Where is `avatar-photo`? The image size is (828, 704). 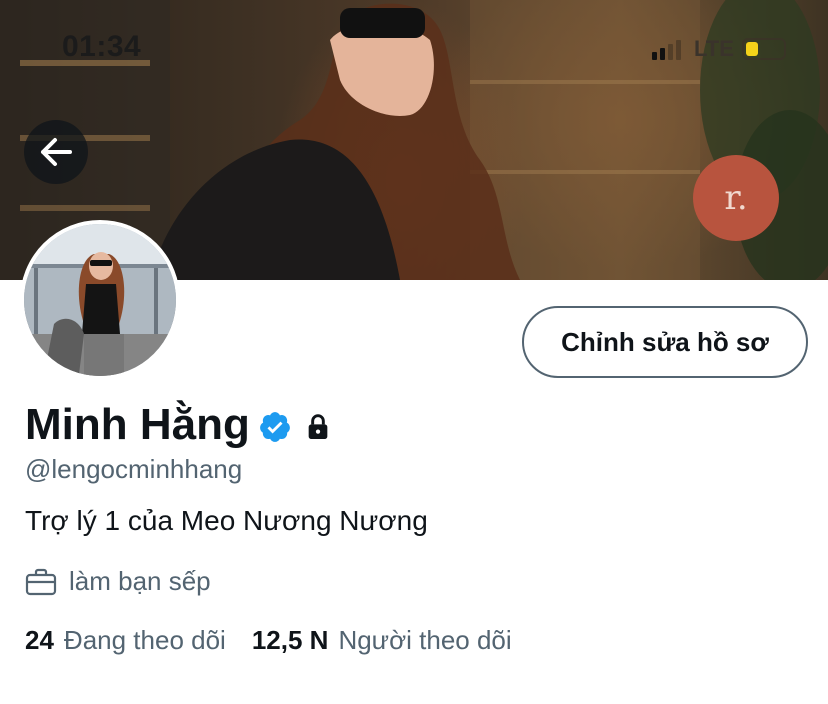 avatar-photo is located at coordinates (100, 300).